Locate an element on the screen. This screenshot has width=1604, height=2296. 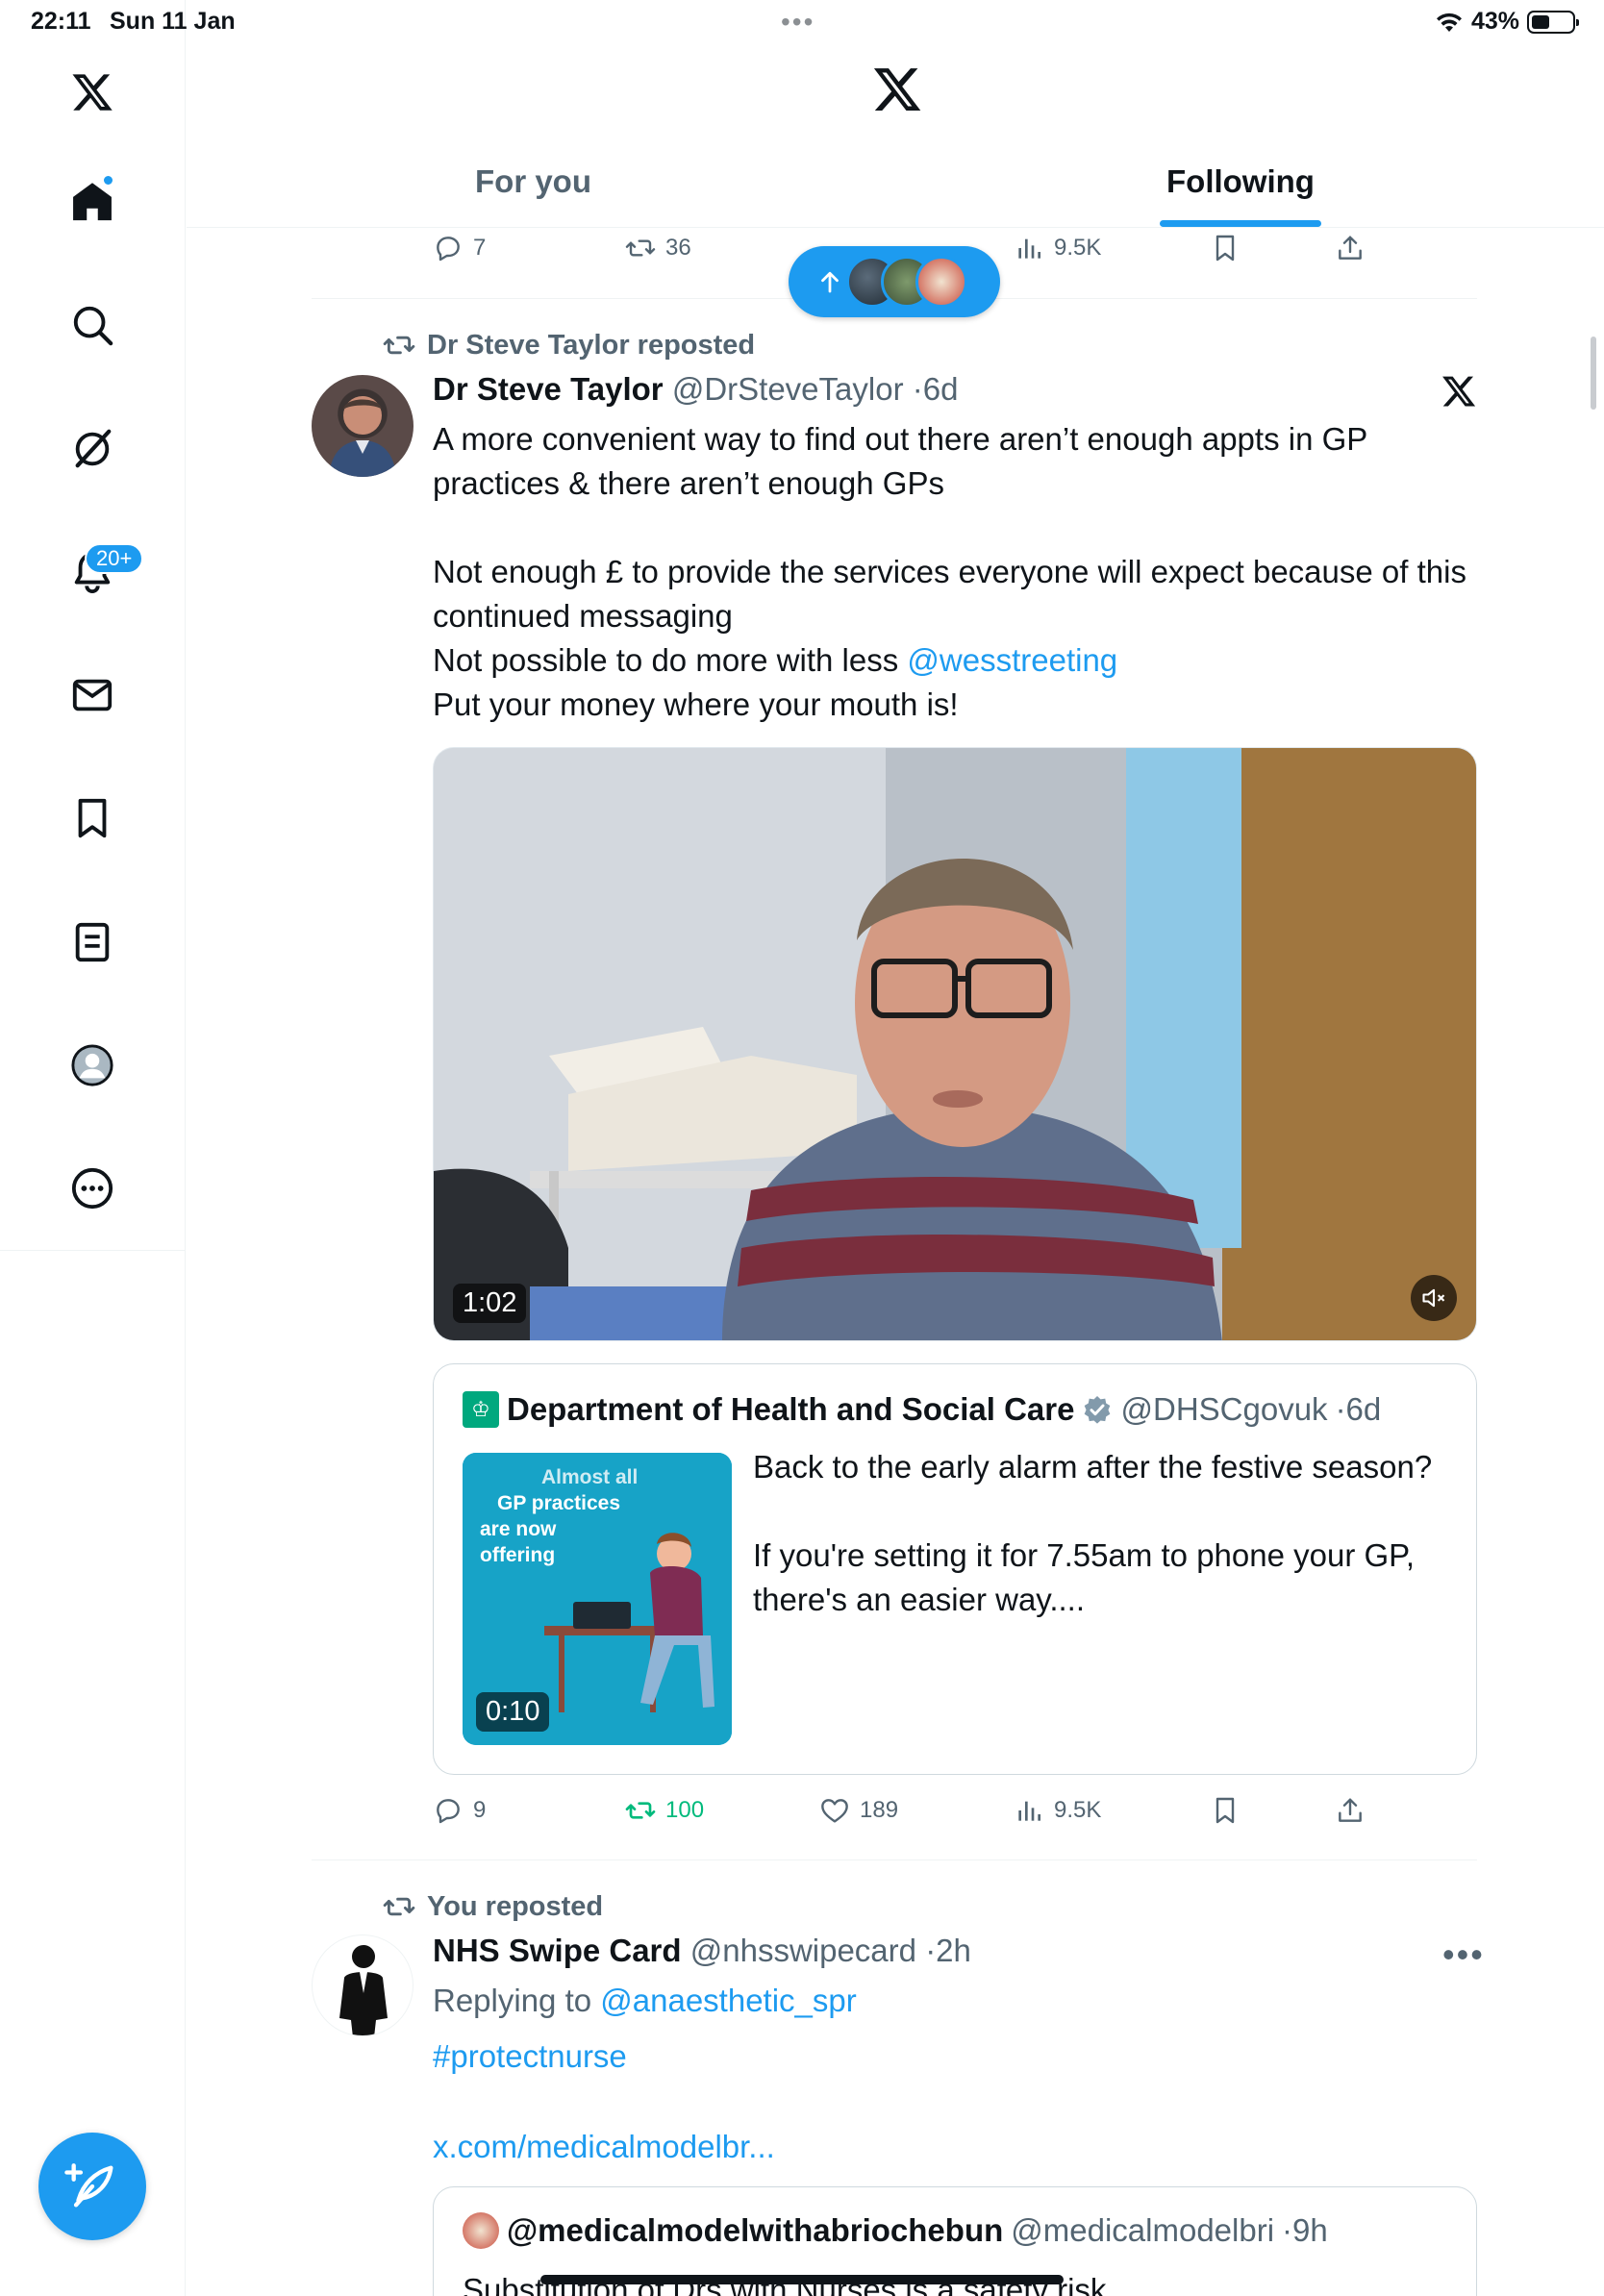
repost-context: Dr Steve Taylor reposted is located at coordinates (569, 345).